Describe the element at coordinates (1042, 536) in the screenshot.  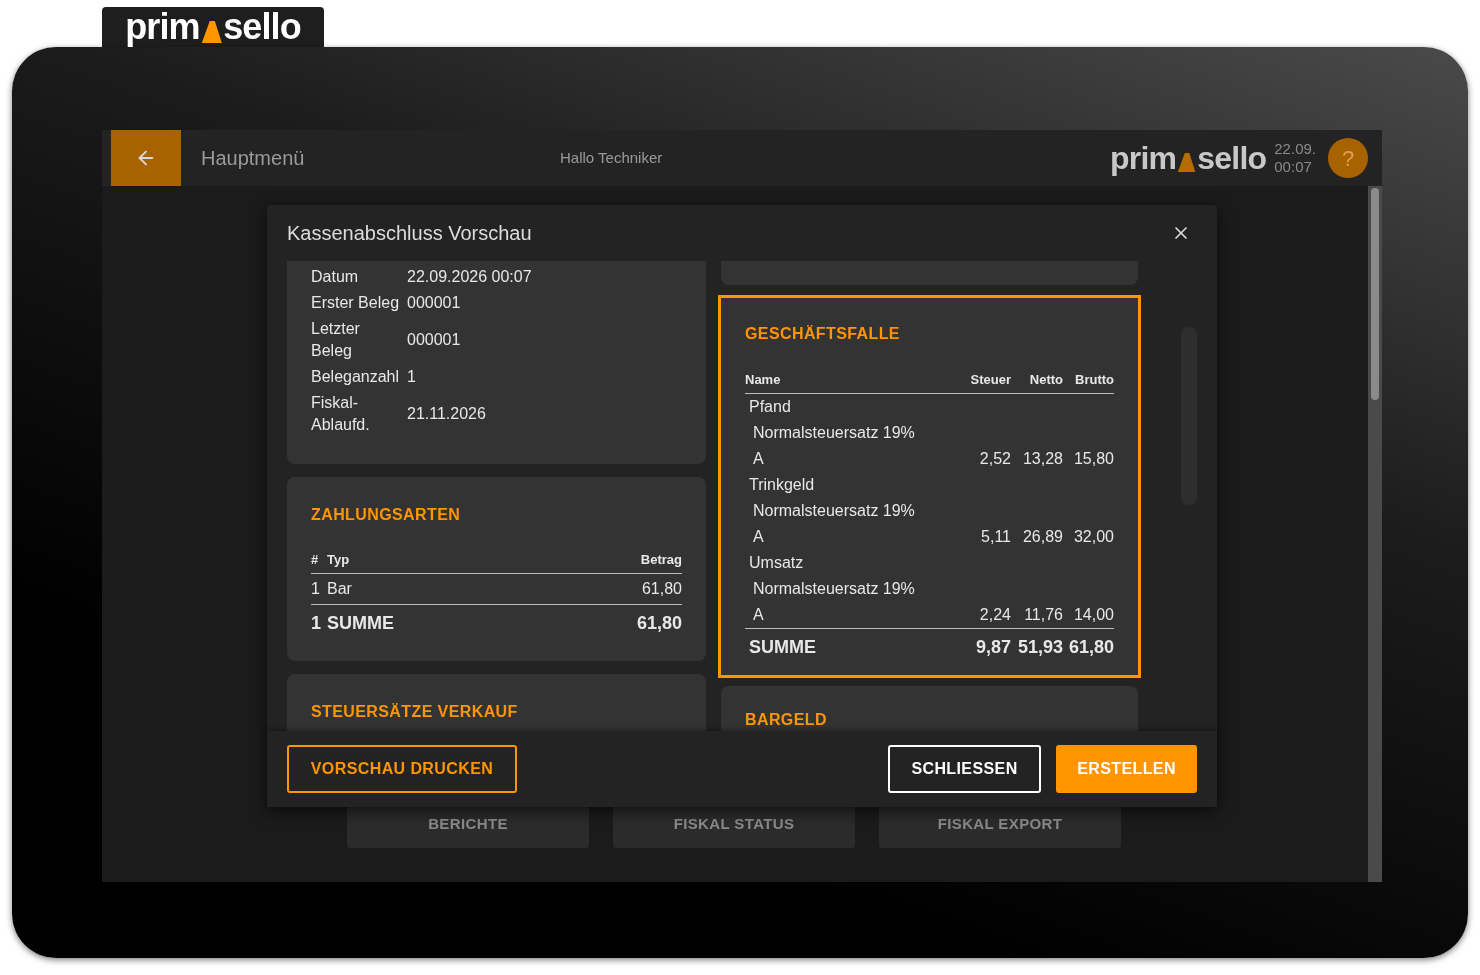
I see `table-cell-text: 26,89` at that location.